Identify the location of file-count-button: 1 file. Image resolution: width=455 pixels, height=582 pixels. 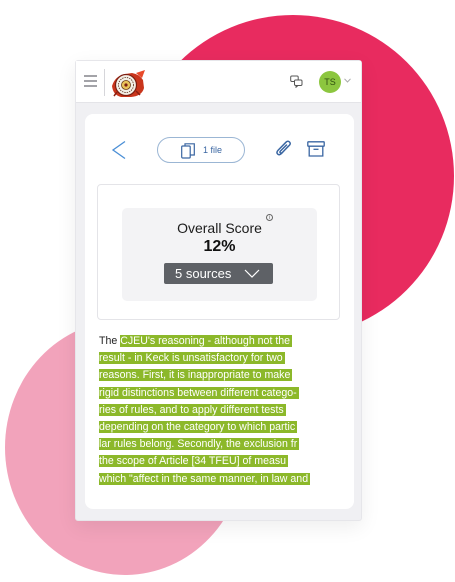
(201, 150).